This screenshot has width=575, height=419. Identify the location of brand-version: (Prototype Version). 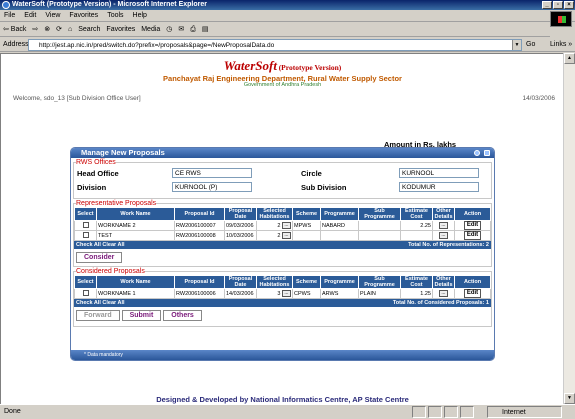
(310, 67).